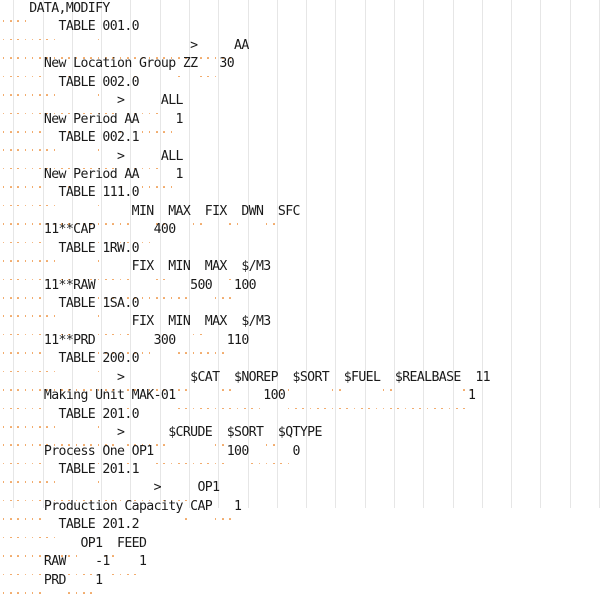 This screenshot has height=594, width=600. What do you see at coordinates (300, 361) in the screenshot?
I see `code-line: TABLE 200.0` at bounding box center [300, 361].